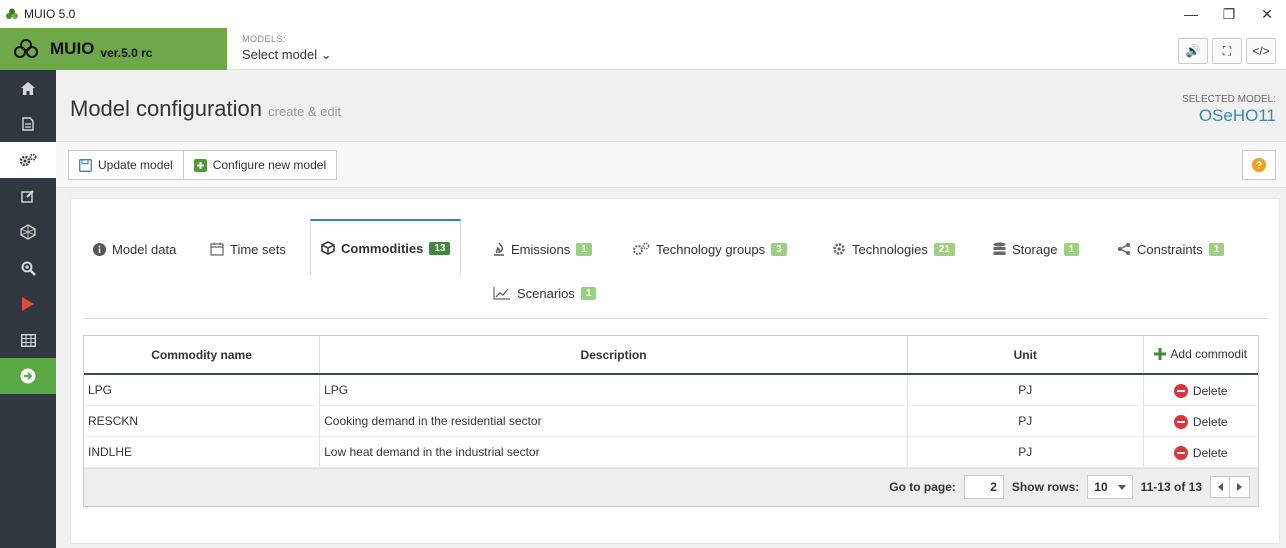  What do you see at coordinates (1110, 487) in the screenshot?
I see `show-rows-select: 10` at bounding box center [1110, 487].